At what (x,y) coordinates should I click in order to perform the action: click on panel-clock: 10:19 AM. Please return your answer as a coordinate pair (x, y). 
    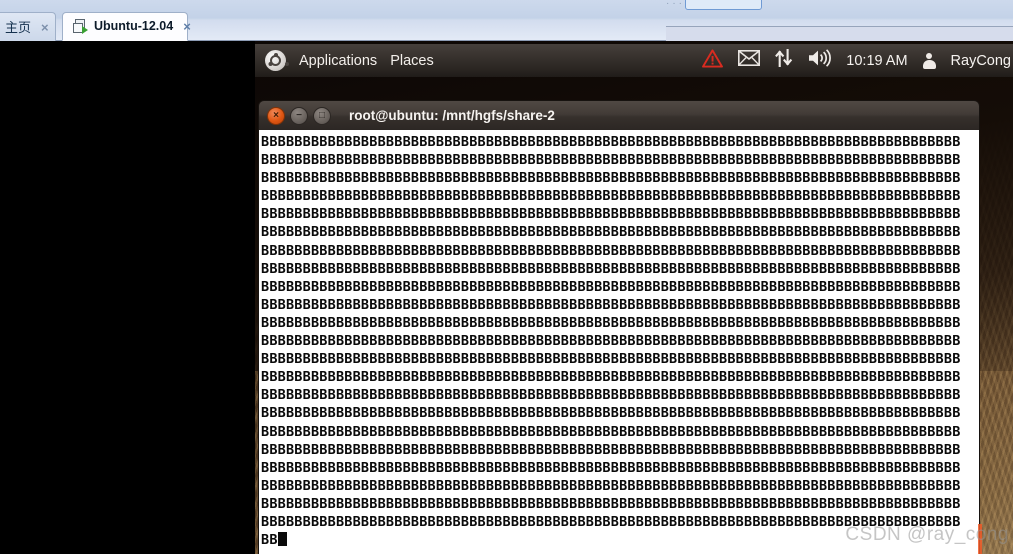
    Looking at the image, I should click on (876, 61).